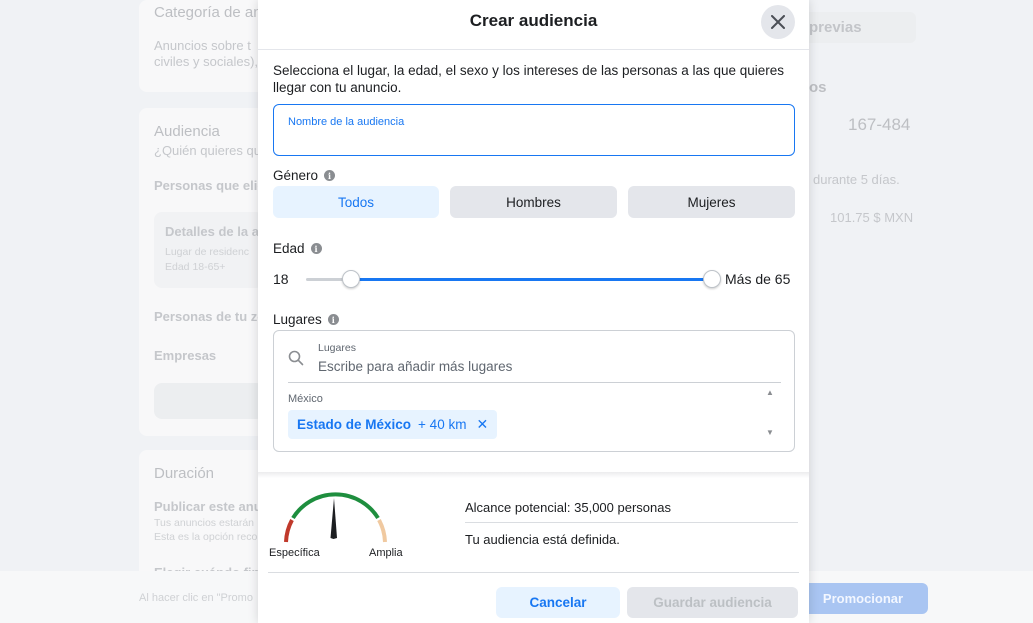  Describe the element at coordinates (835, 27) in the screenshot. I see `previews-label: previas` at that location.